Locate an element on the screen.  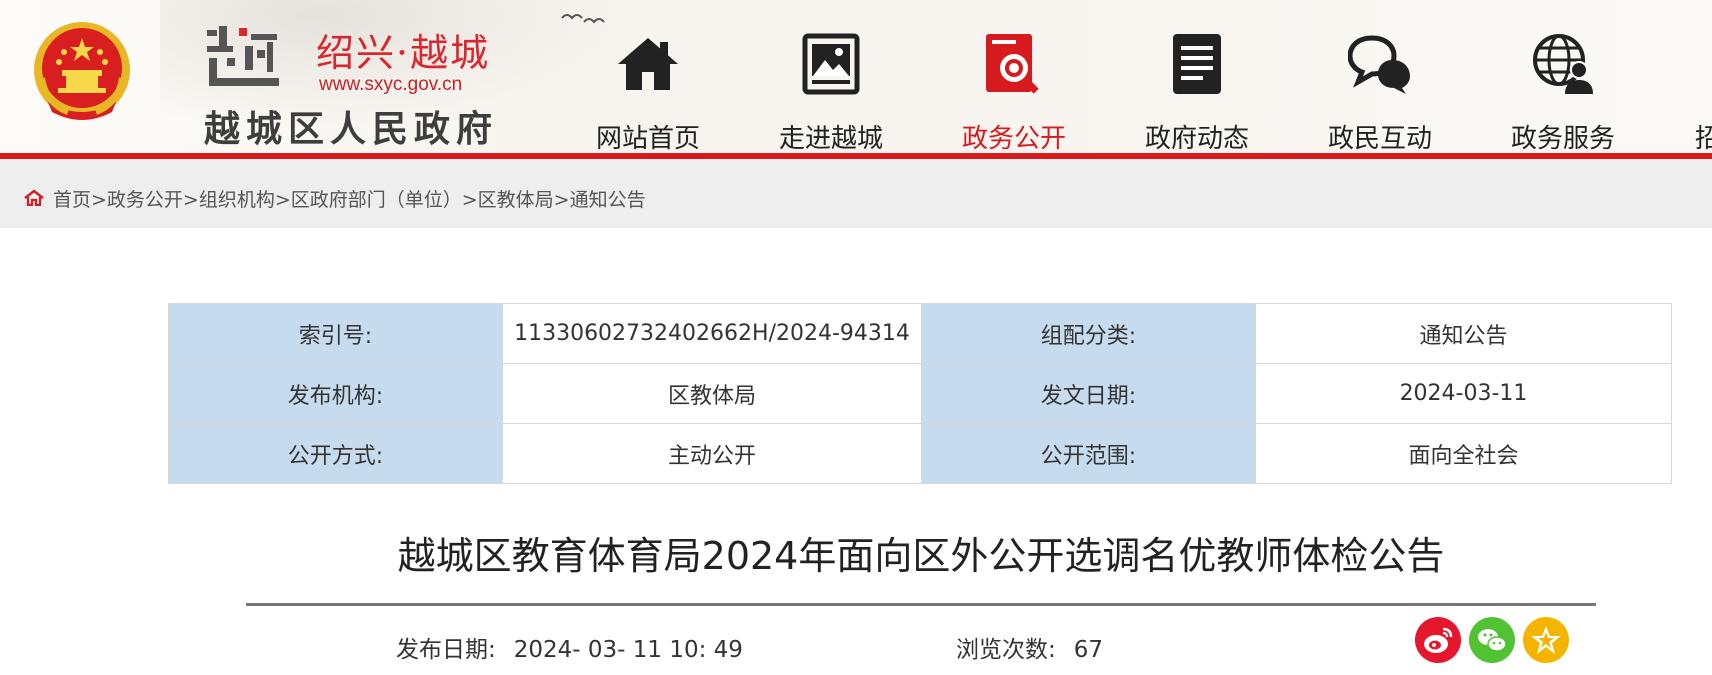
publish-date-value: 2024- 03- 11 10: 49 is located at coordinates (628, 650).